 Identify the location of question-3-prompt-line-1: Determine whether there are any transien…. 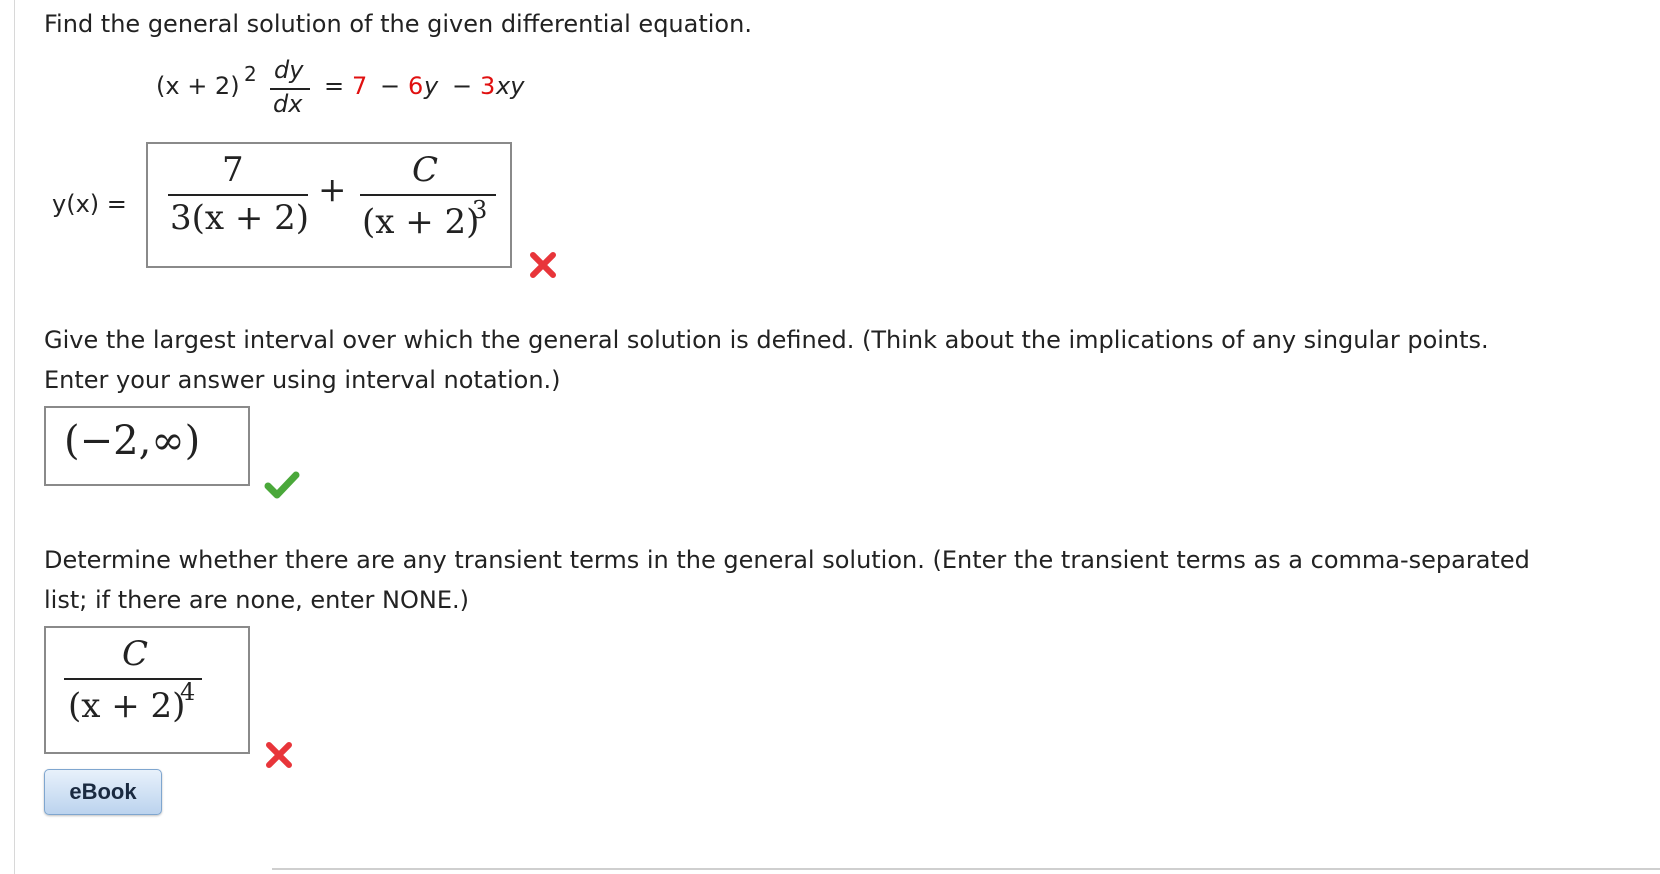
(787, 560).